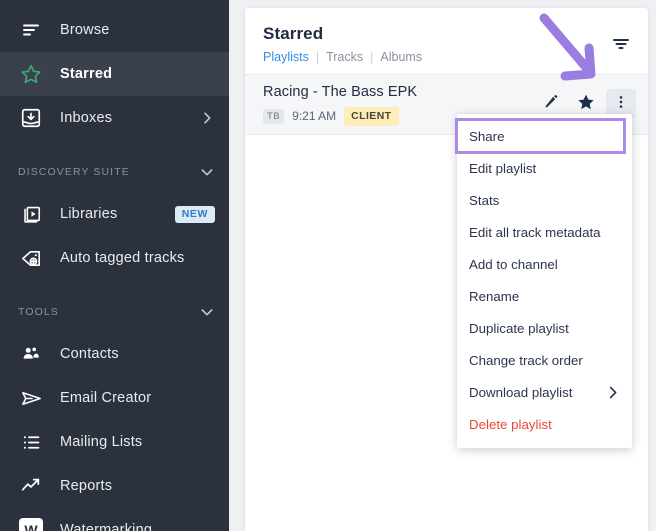 The height and width of the screenshot is (531, 656). What do you see at coordinates (106, 398) in the screenshot?
I see `sidebar-item-label: Email Creator` at bounding box center [106, 398].